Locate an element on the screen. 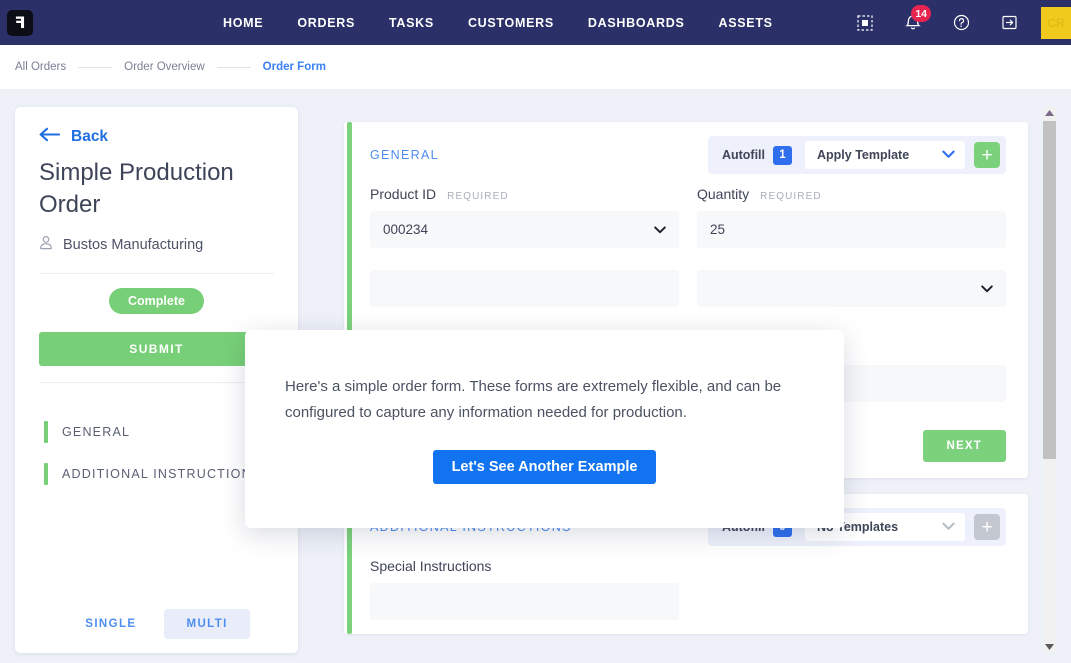 The height and width of the screenshot is (663, 1071). hidden-select-left is located at coordinates (524, 288).